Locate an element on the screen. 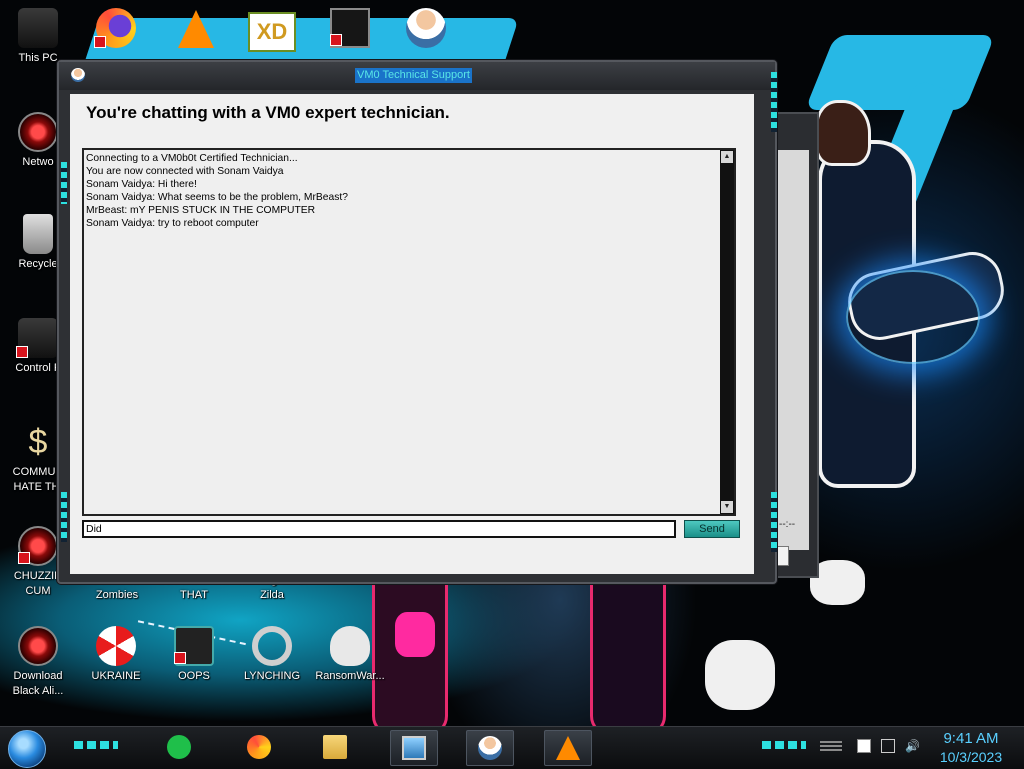  monitor-icon is located at coordinates (414, 748).